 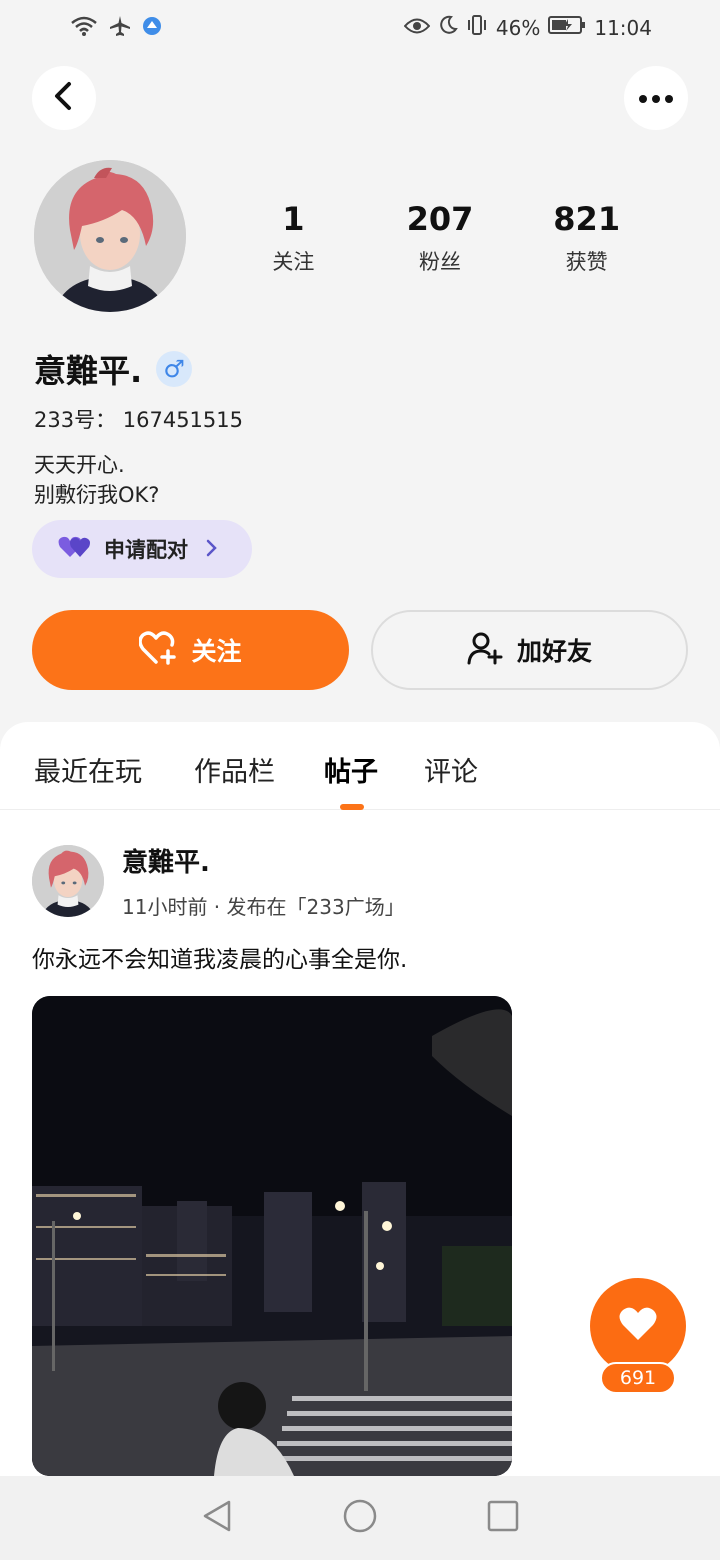 I want to click on gender-male-icon: ♂, so click(x=174, y=369).